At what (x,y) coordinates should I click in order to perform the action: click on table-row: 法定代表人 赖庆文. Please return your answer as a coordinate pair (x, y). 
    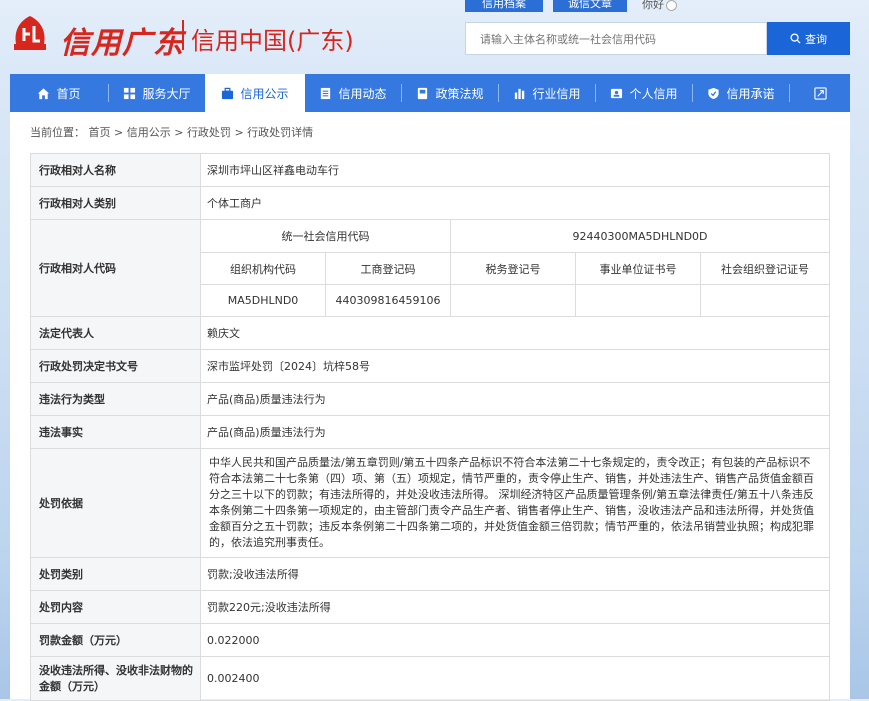
    Looking at the image, I should click on (430, 333).